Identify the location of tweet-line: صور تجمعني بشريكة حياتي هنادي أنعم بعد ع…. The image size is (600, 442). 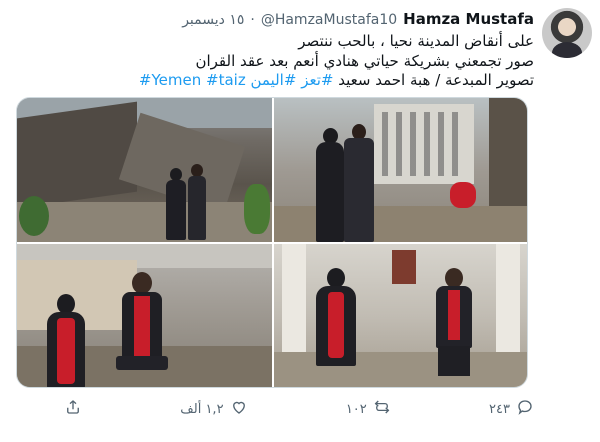
(364, 60).